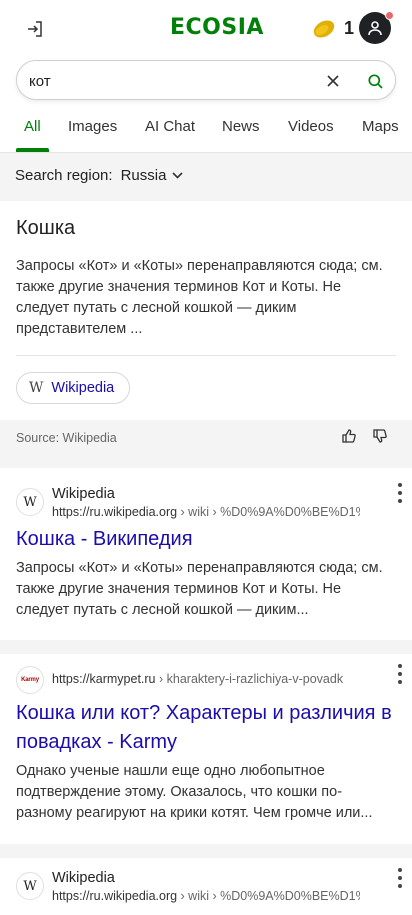 This screenshot has height=915, width=412. What do you see at coordinates (349, 28) in the screenshot?
I see `seed-count: 1` at bounding box center [349, 28].